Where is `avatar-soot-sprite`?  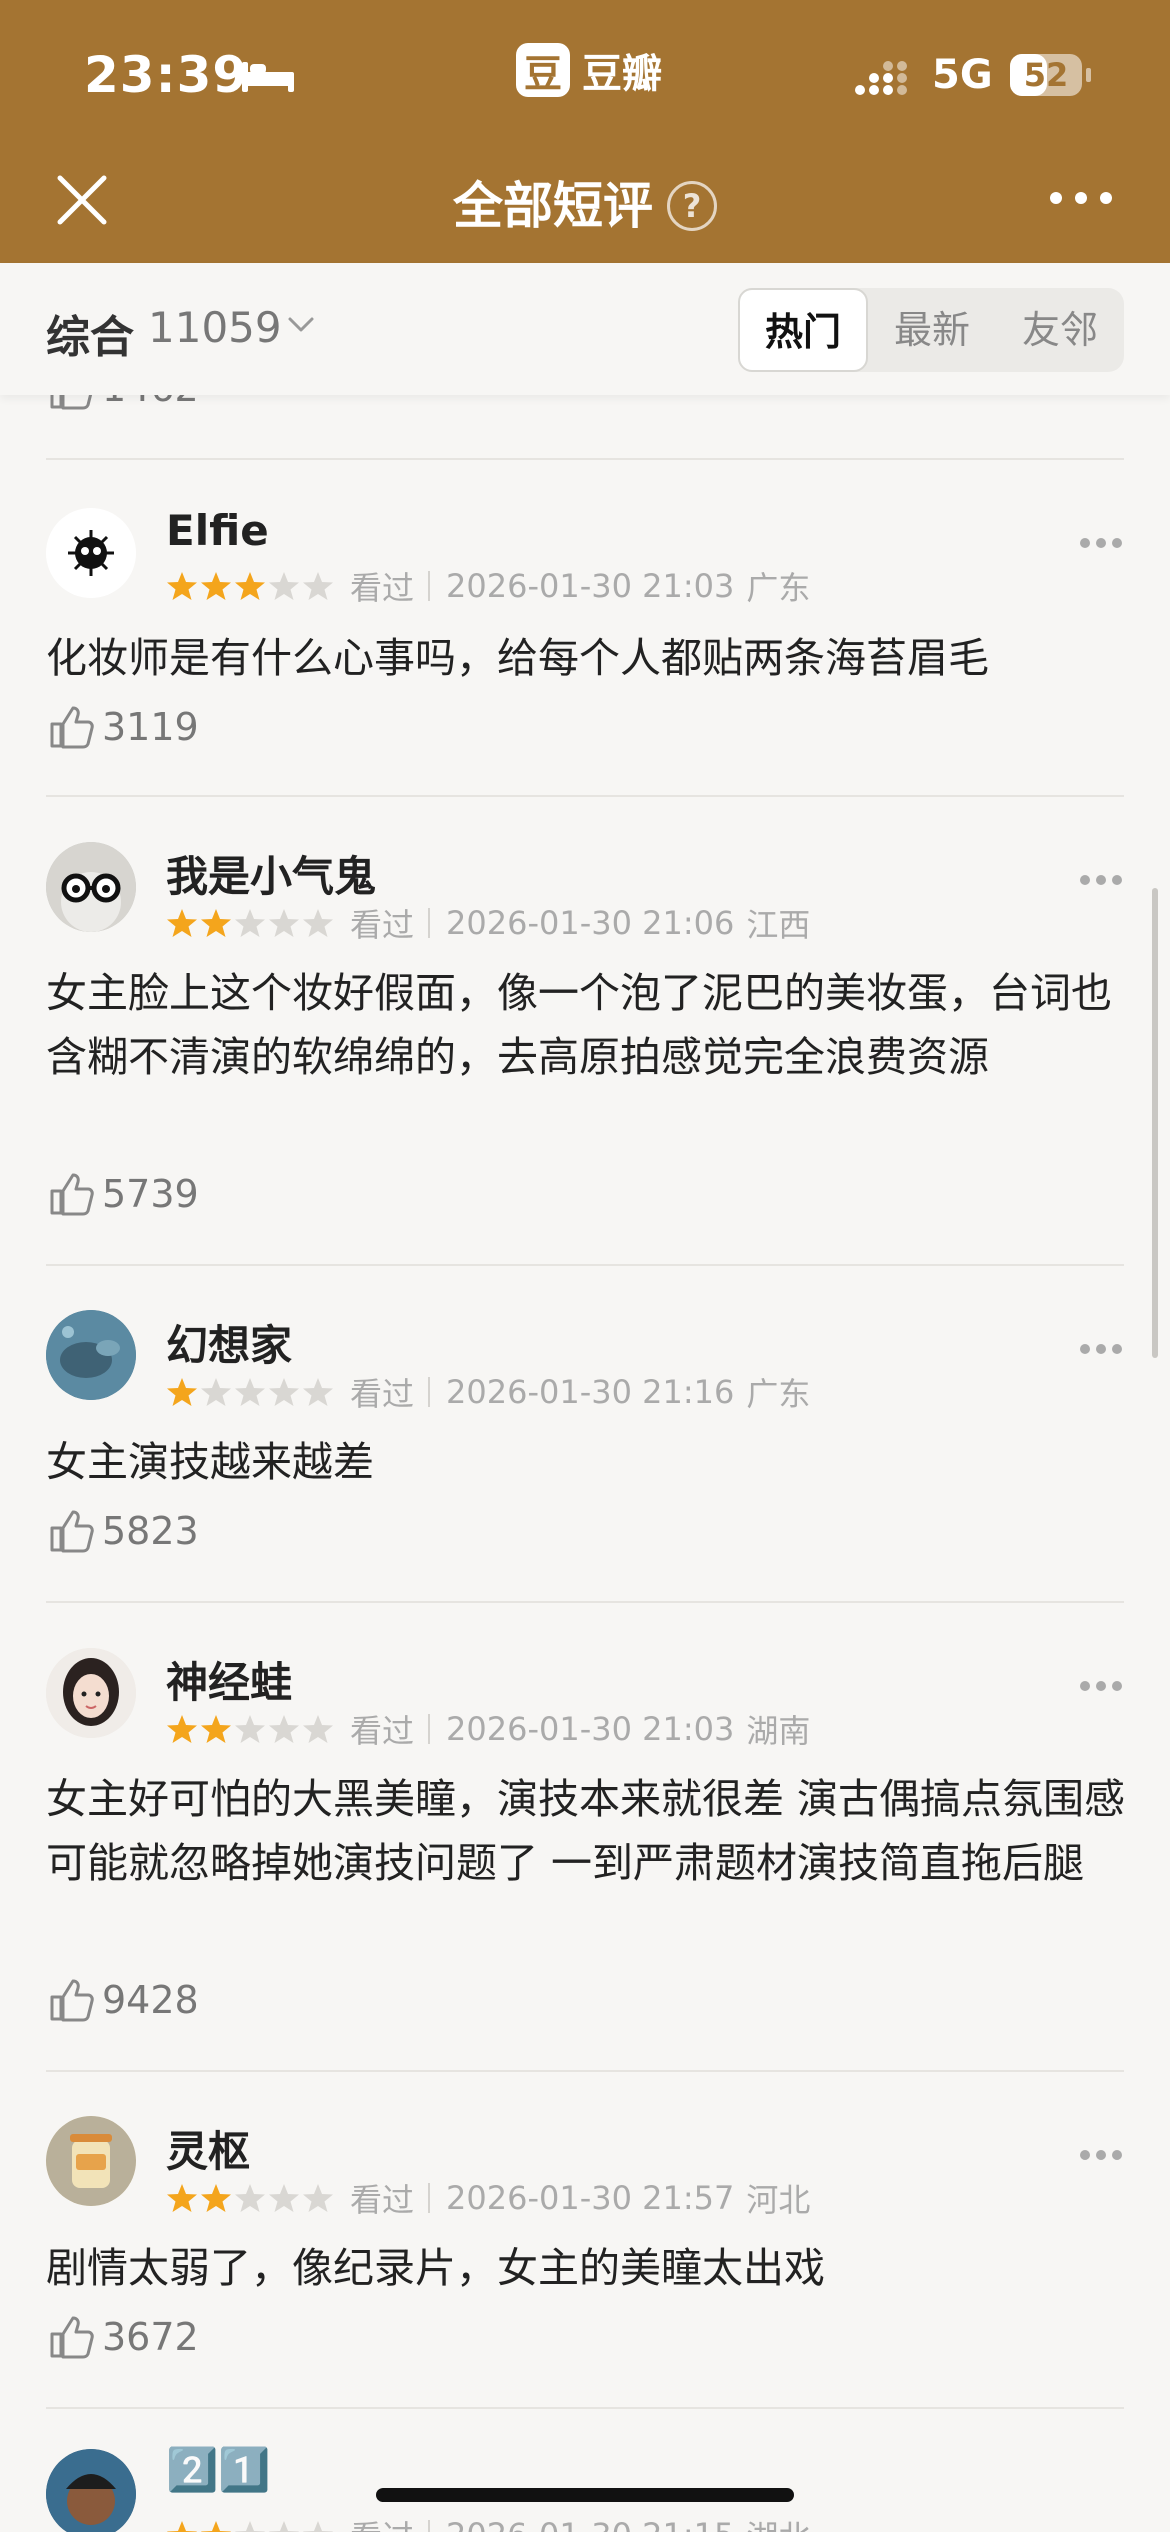
avatar-soot-sprite is located at coordinates (91, 553).